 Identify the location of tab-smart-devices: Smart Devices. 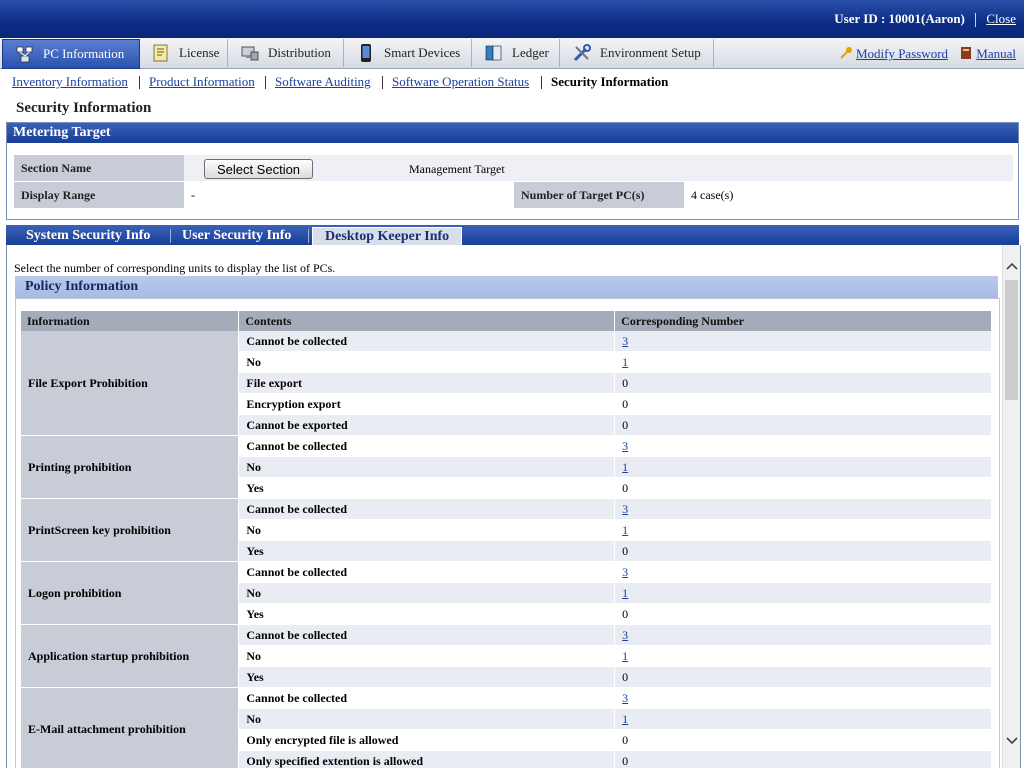
(408, 53).